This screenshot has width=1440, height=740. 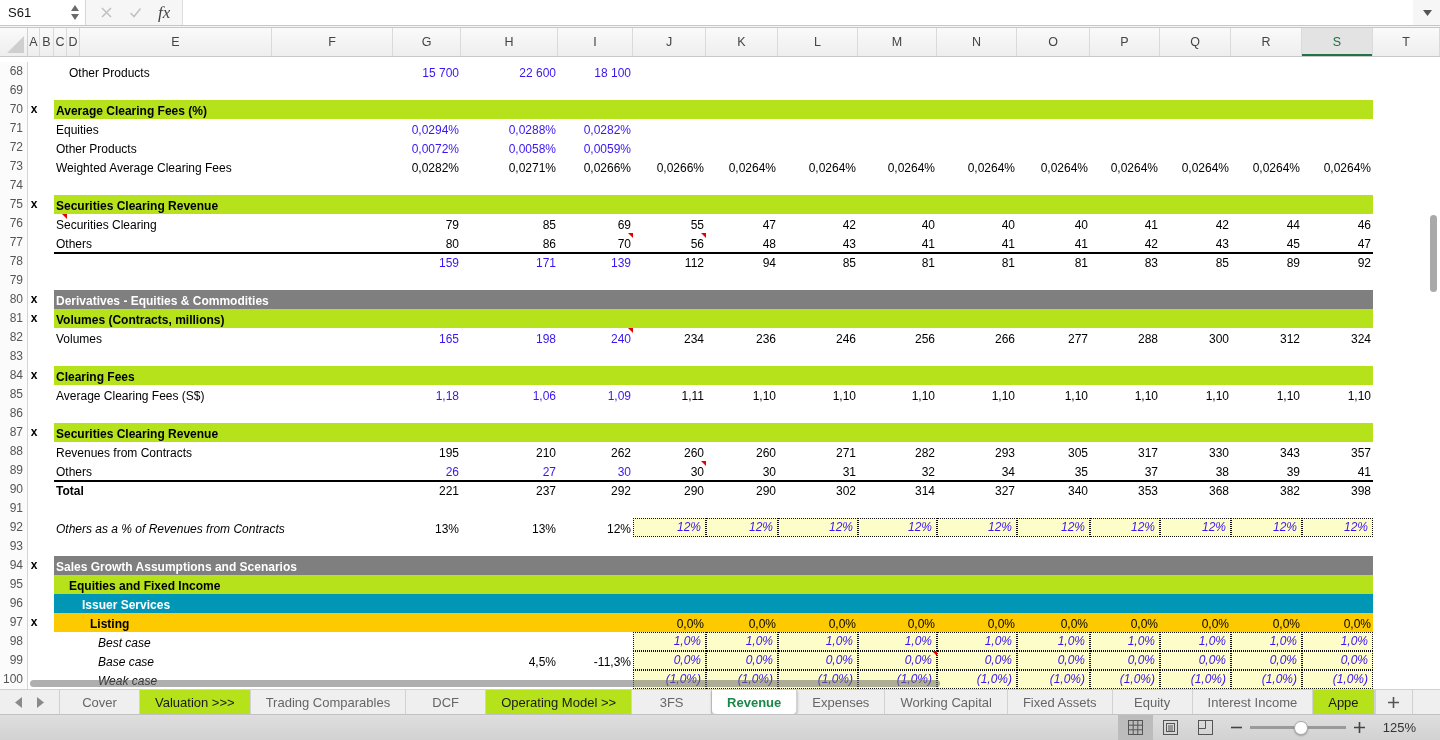 What do you see at coordinates (1337, 42) in the screenshot?
I see `column-header: S` at bounding box center [1337, 42].